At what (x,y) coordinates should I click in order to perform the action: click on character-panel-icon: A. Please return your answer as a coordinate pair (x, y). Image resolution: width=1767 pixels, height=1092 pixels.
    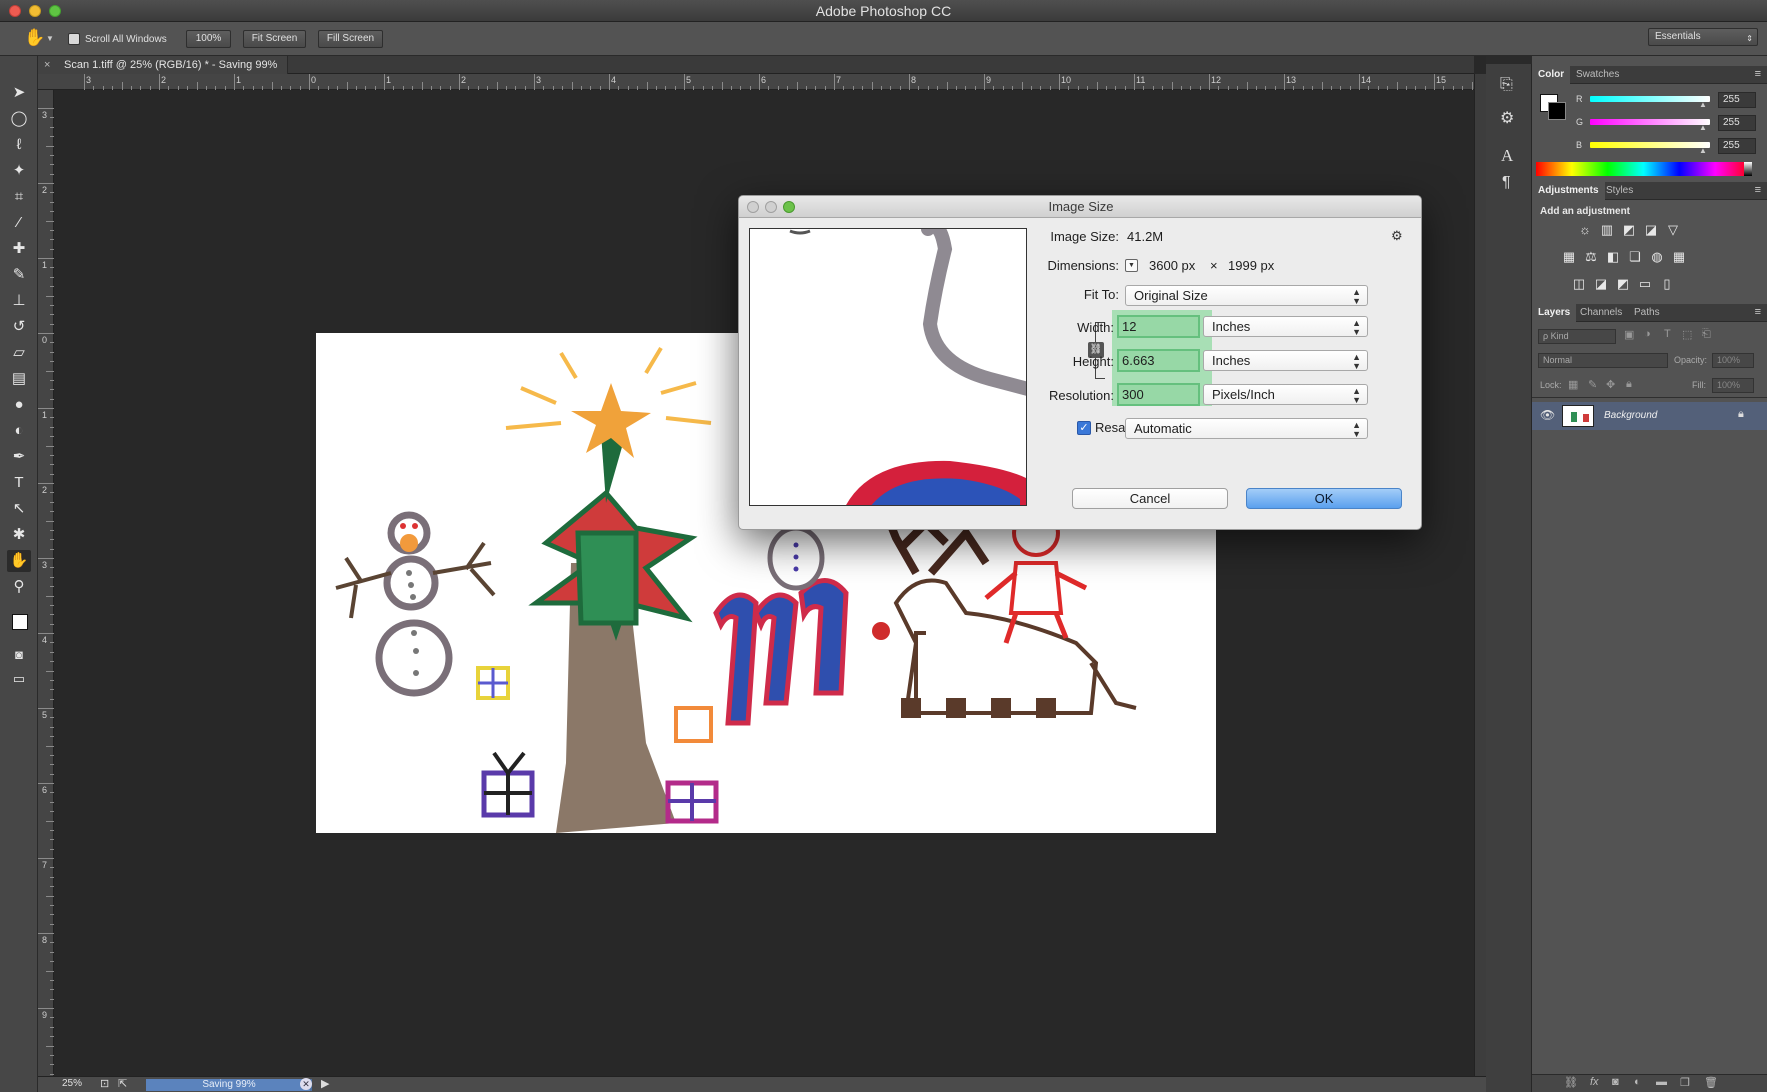
    Looking at the image, I should click on (1507, 156).